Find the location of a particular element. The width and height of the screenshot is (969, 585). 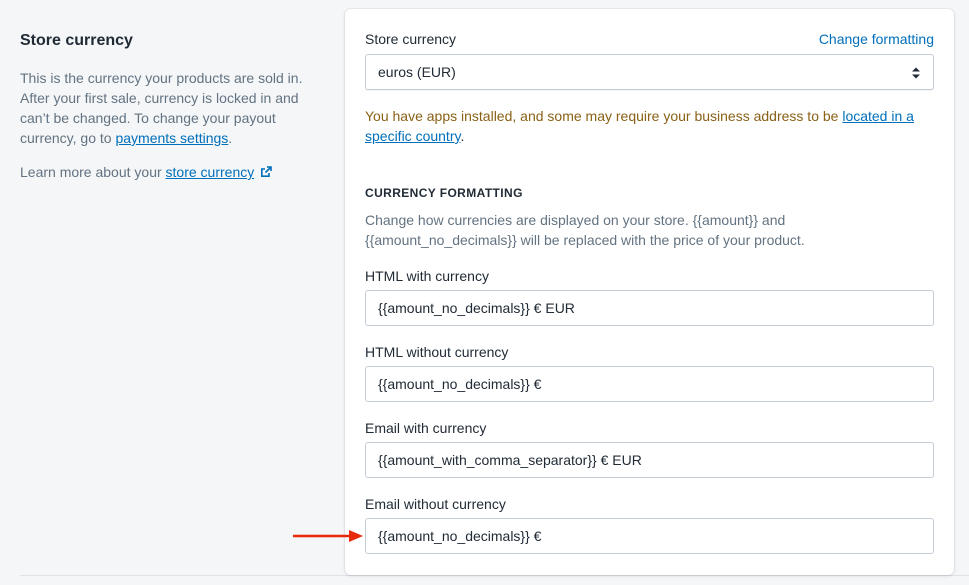

change-formatting-link: Change formatting is located at coordinates (876, 39).